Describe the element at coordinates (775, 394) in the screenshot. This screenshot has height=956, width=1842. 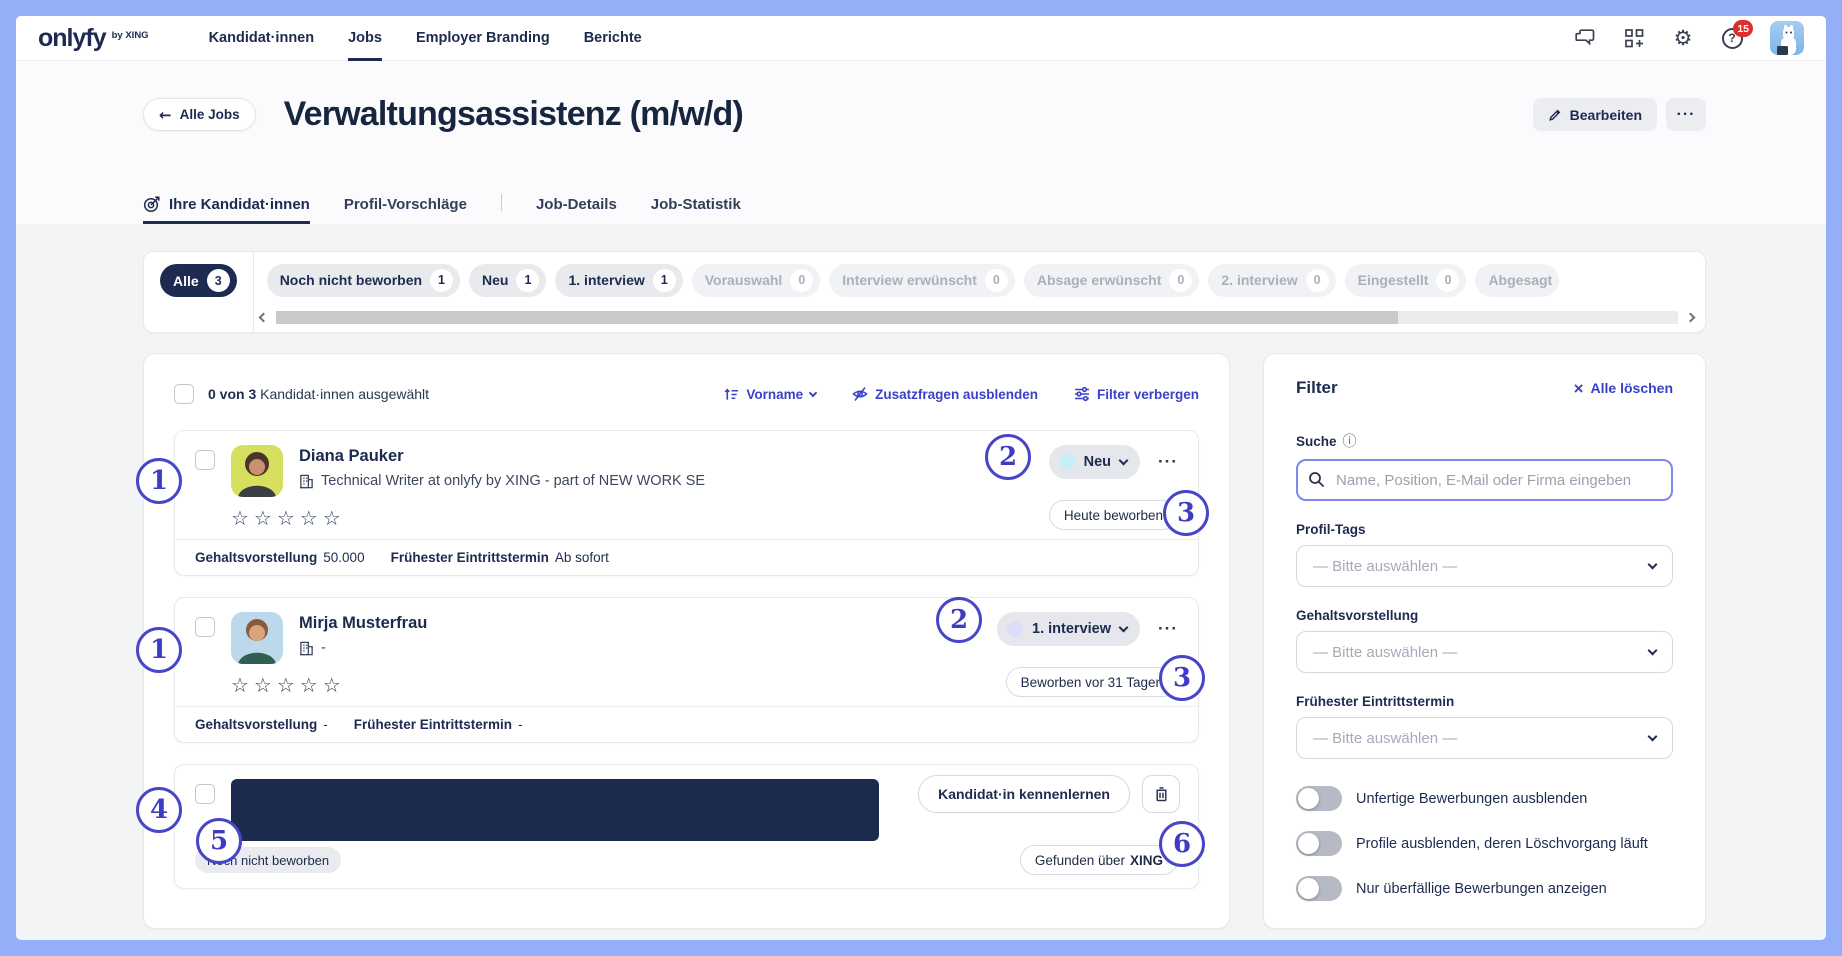
I see `sort-label: Vorname` at that location.